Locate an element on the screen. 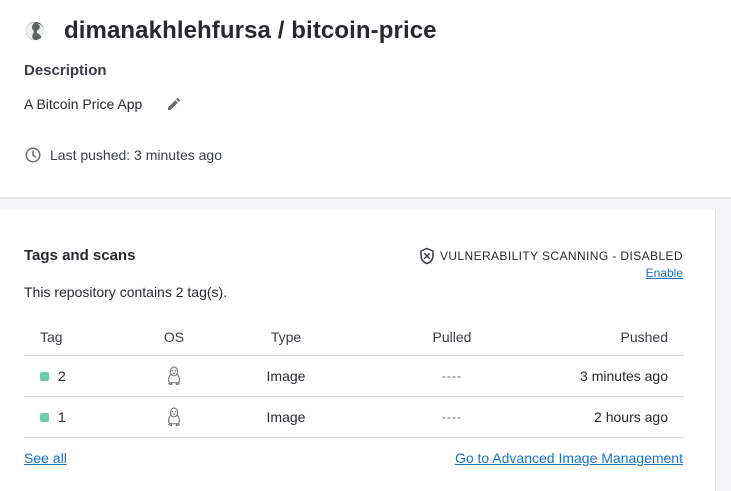 This screenshot has width=731, height=491. pushed-cell: 3 minutes ago is located at coordinates (624, 376).